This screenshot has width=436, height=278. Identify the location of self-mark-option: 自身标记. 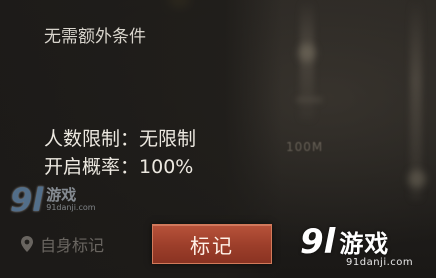
(62, 244).